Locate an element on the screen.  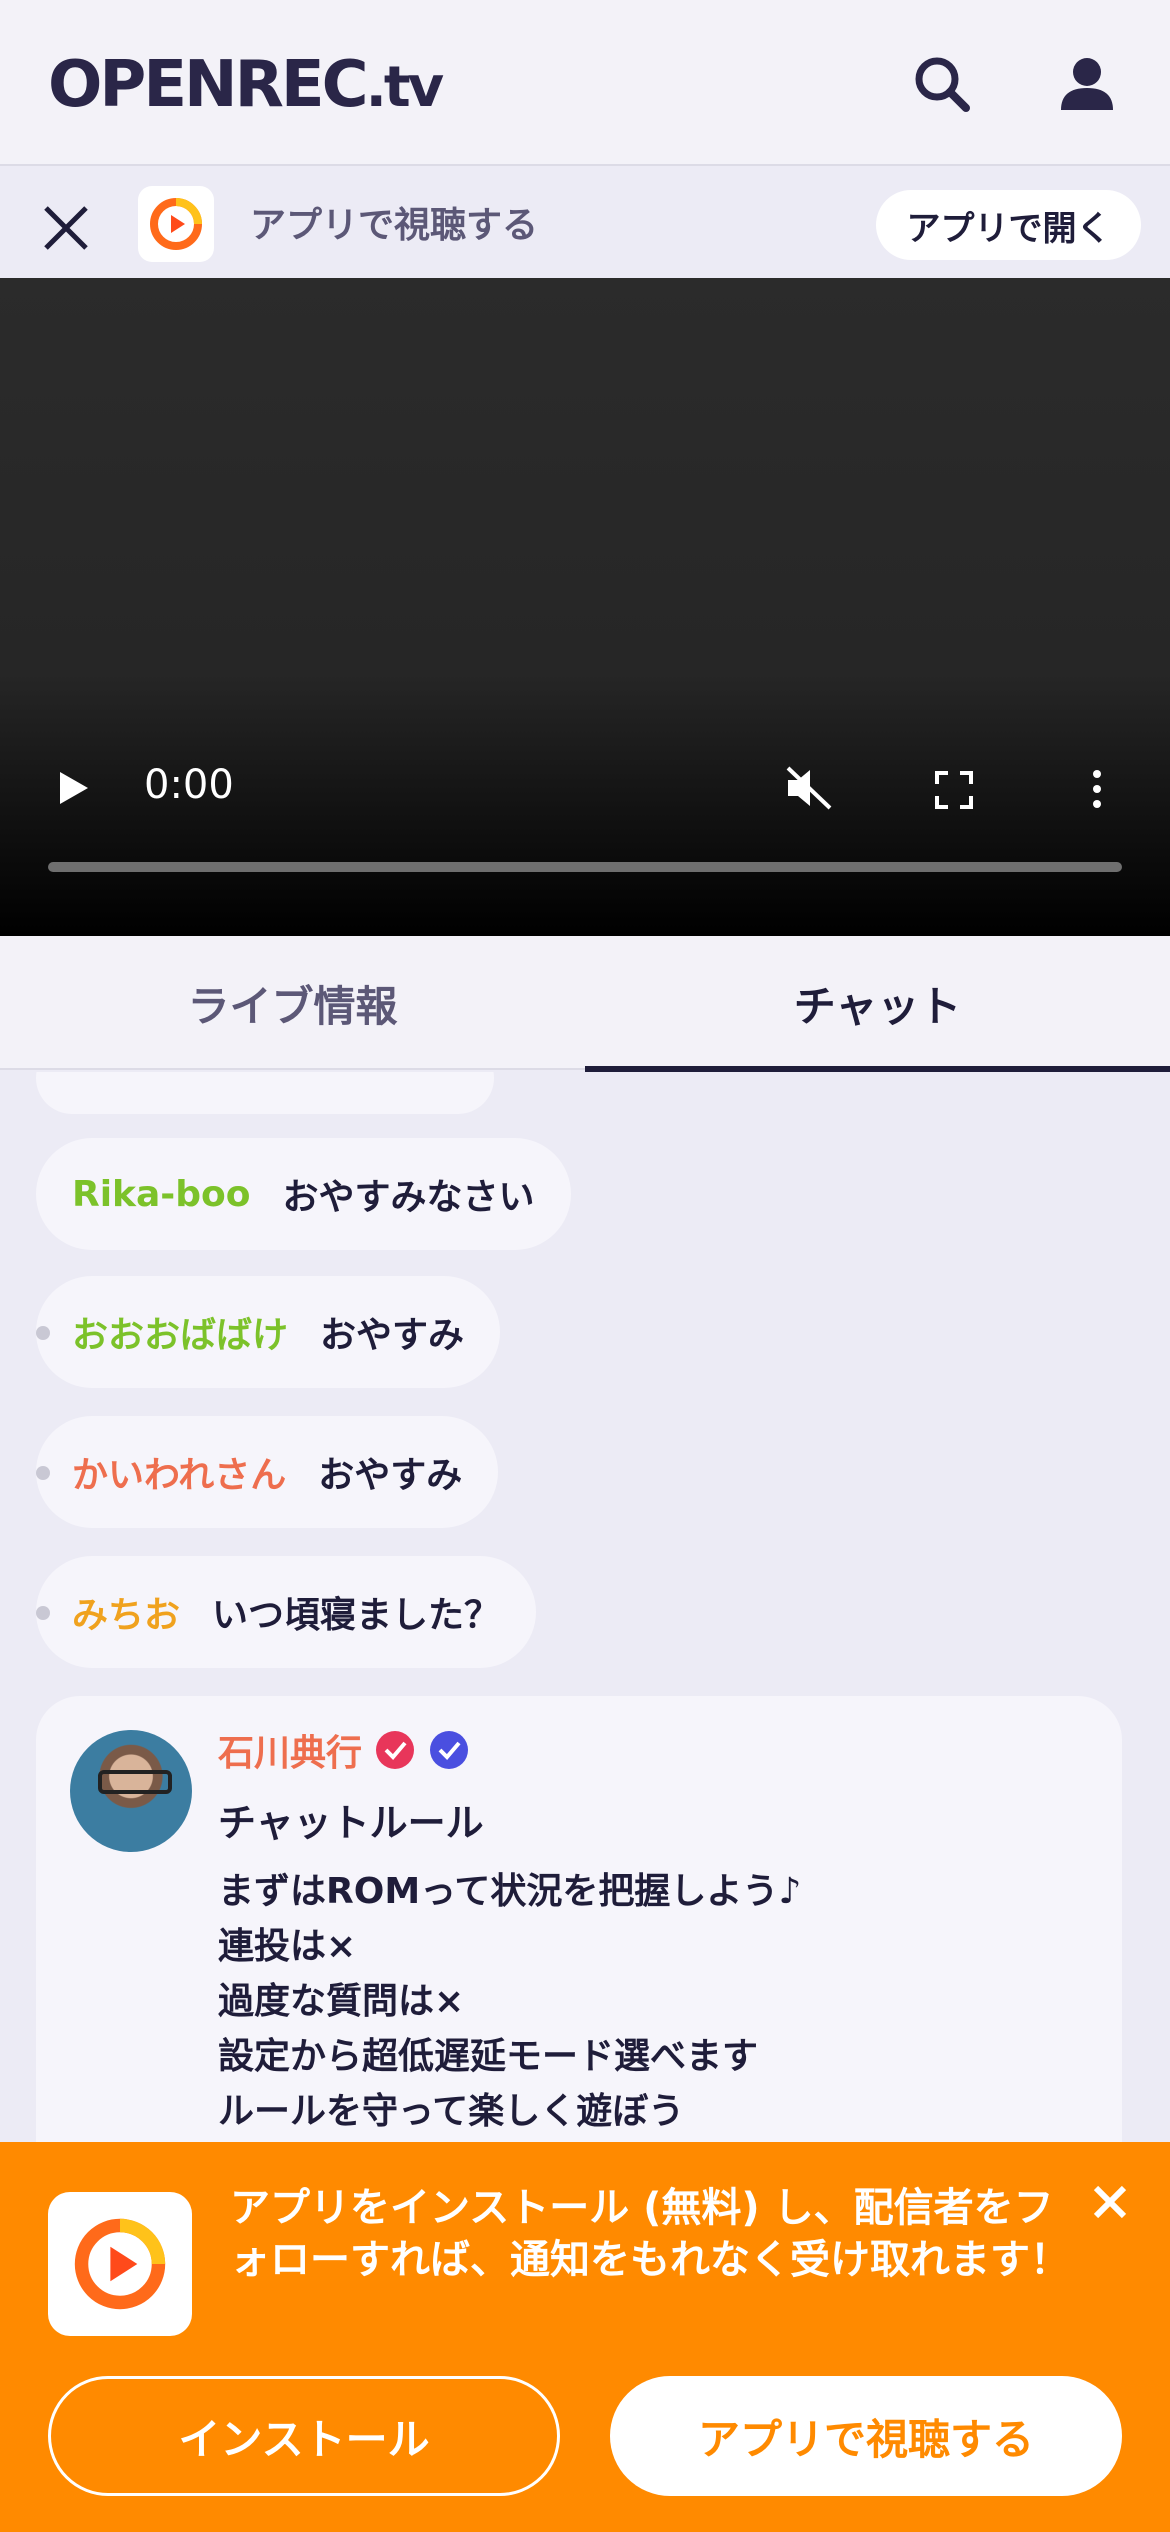
rules-author: 石川典行 is located at coordinates (344, 1750).